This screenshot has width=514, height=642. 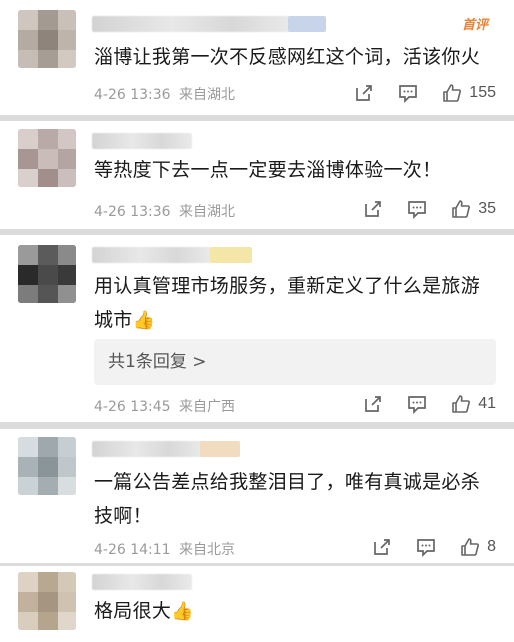 I want to click on like-count: 155, so click(x=482, y=92).